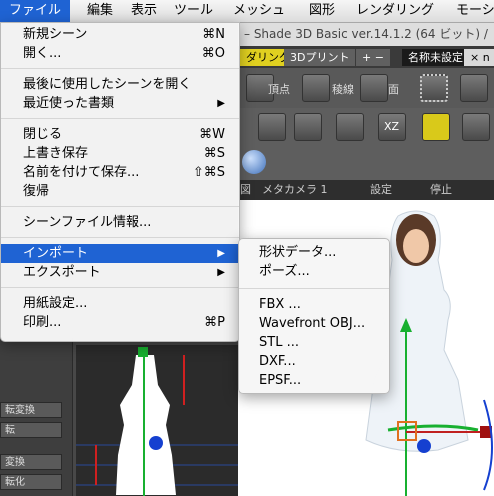 Image resolution: width=494 pixels, height=496 pixels. What do you see at coordinates (31, 482) in the screenshot?
I see `left-button-4: 転化` at bounding box center [31, 482].